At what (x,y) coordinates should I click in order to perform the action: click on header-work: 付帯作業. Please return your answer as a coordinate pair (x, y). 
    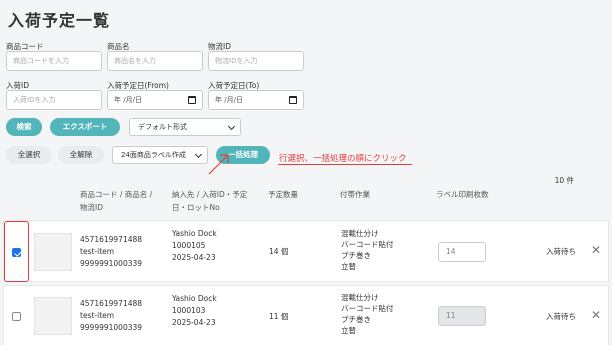
    Looking at the image, I should click on (355, 194).